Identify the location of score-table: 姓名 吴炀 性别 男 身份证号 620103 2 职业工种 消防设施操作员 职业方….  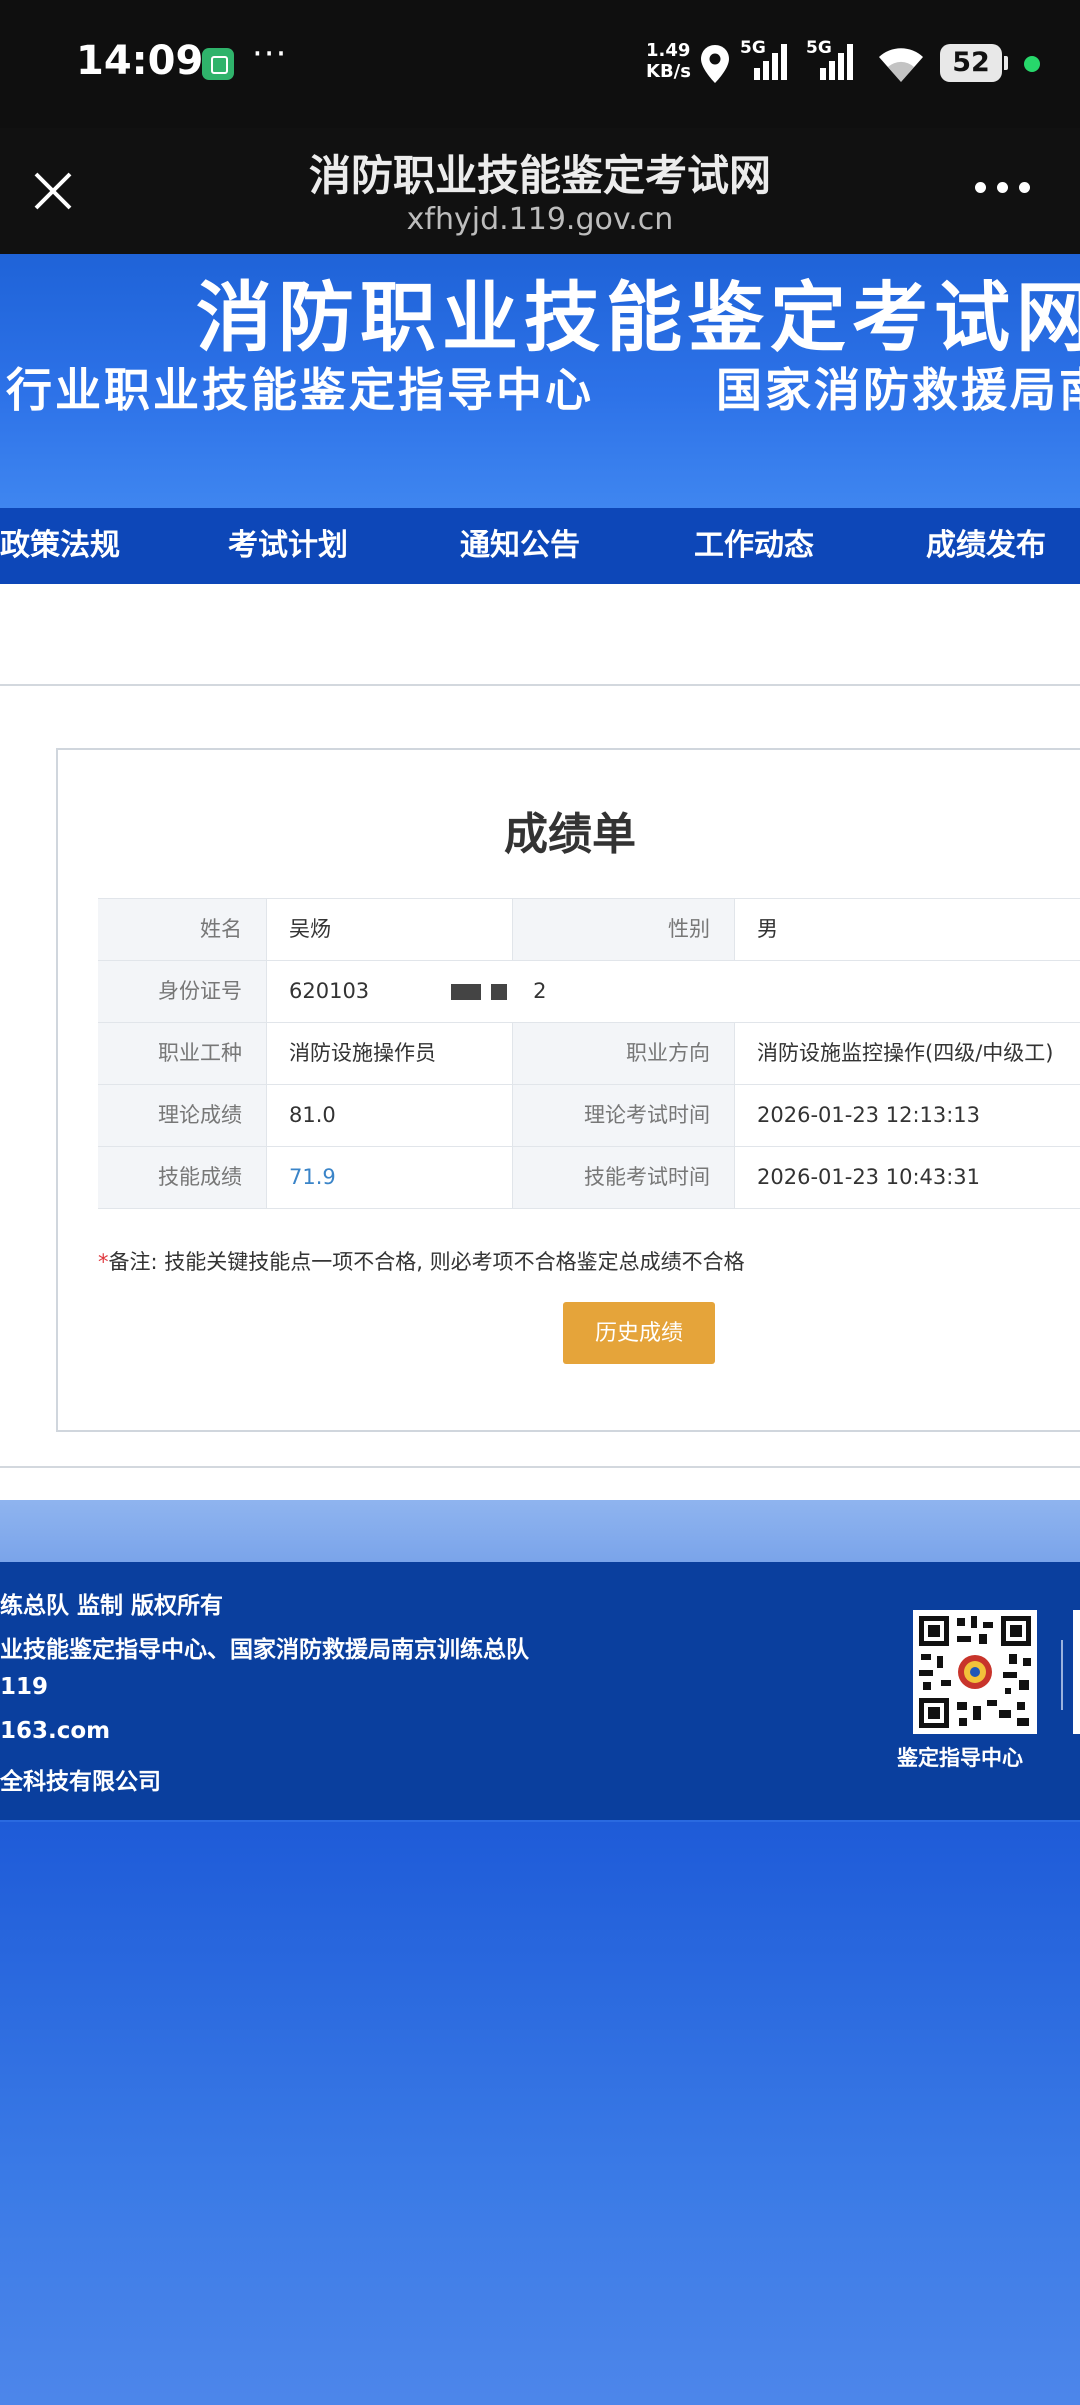
(589, 1053).